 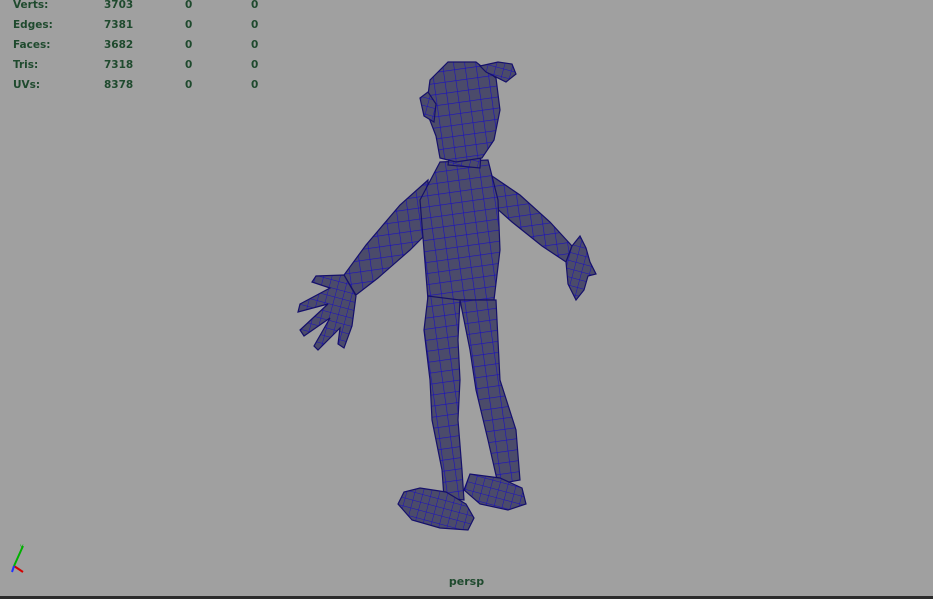 What do you see at coordinates (532, 218) in the screenshot?
I see `mesh-right-arm` at bounding box center [532, 218].